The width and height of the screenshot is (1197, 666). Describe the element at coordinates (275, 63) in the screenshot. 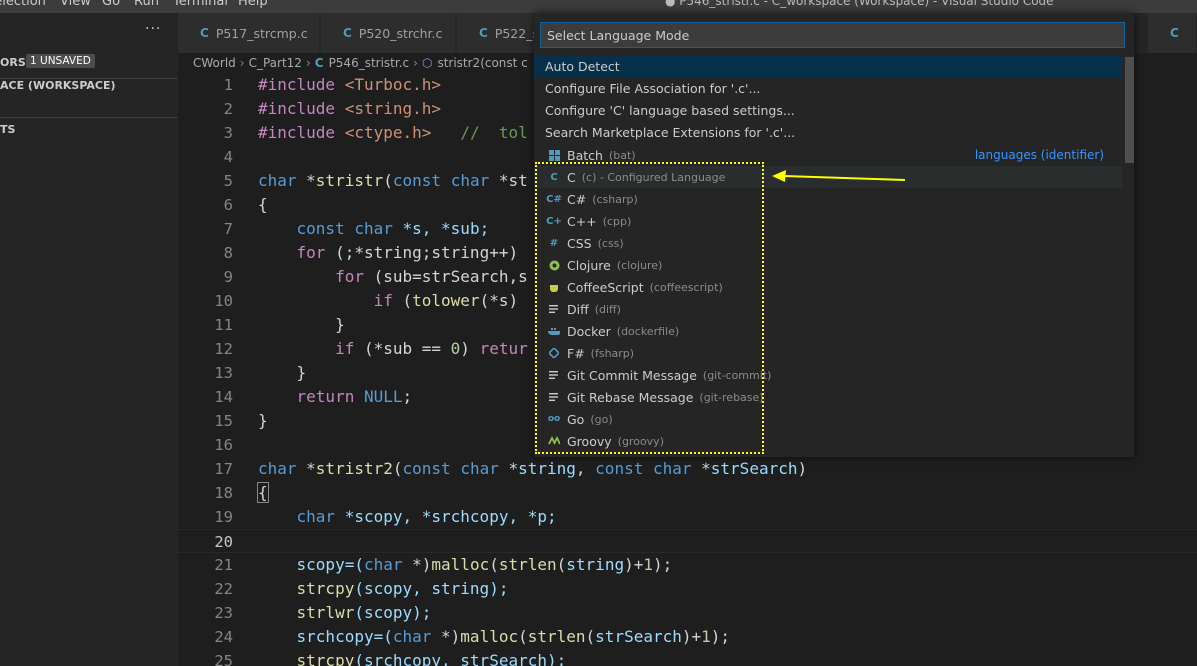

I see `breadcrumb-folder: C_Part12` at that location.